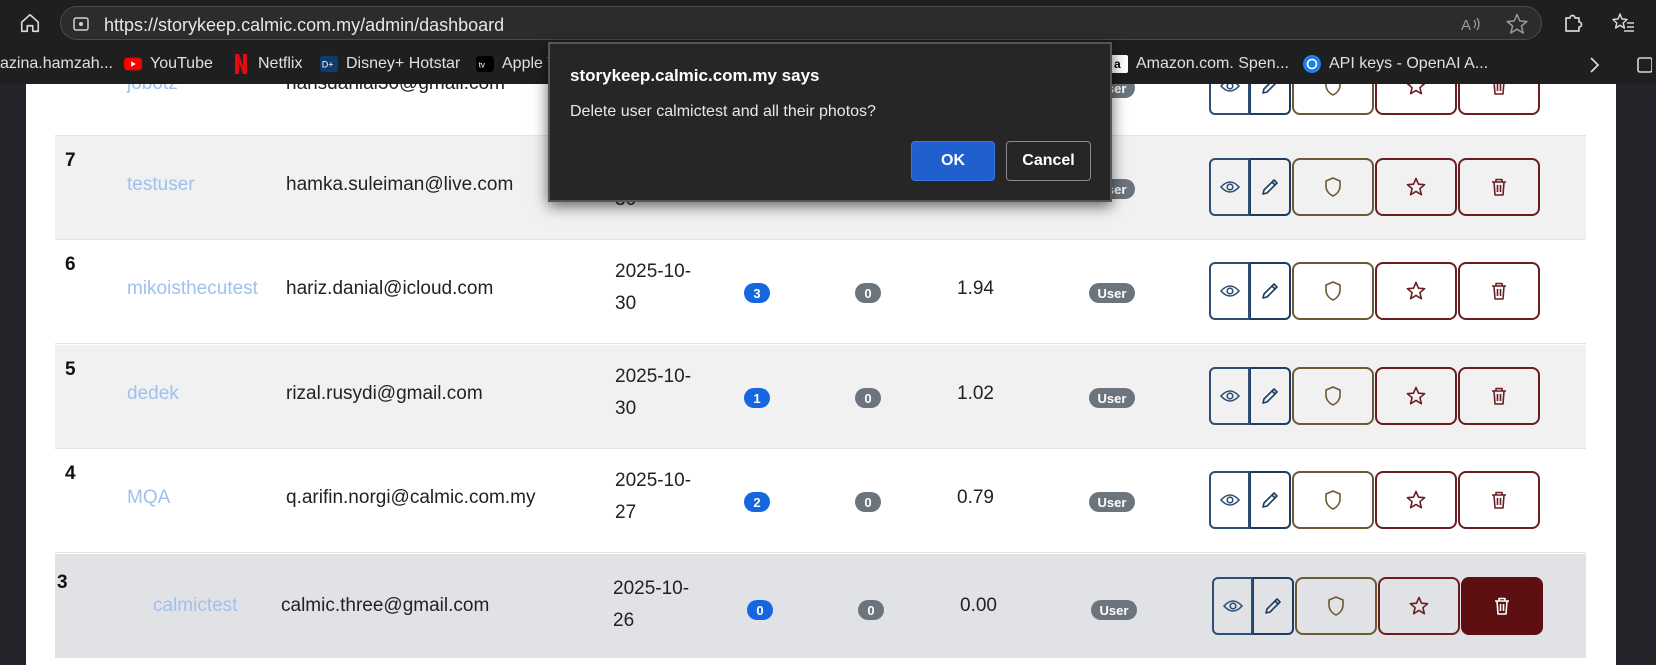 The width and height of the screenshot is (1656, 665). I want to click on storage-cell: 1.02, so click(975, 393).